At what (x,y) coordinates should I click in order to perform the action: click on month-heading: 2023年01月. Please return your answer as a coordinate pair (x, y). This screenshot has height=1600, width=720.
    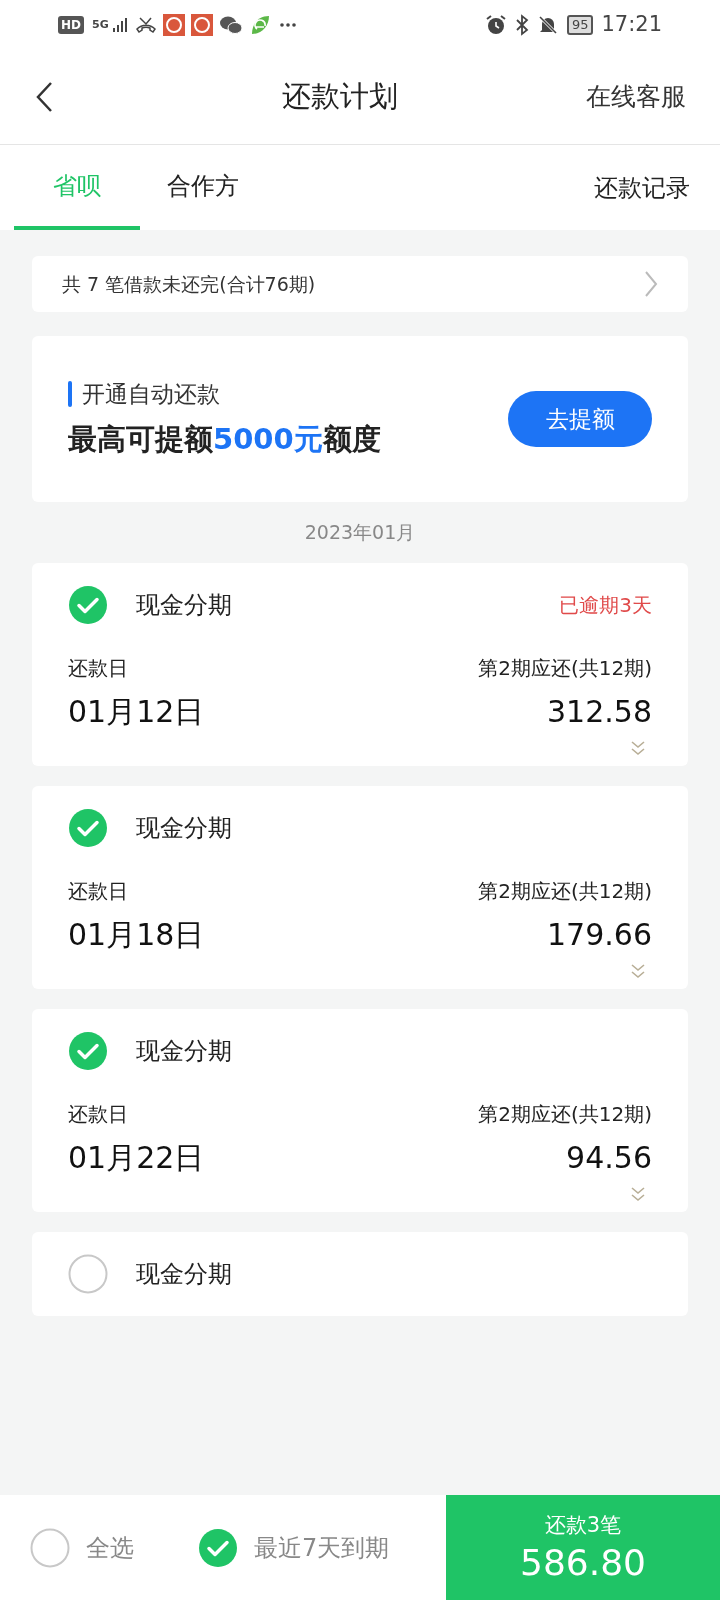
    Looking at the image, I should click on (360, 532).